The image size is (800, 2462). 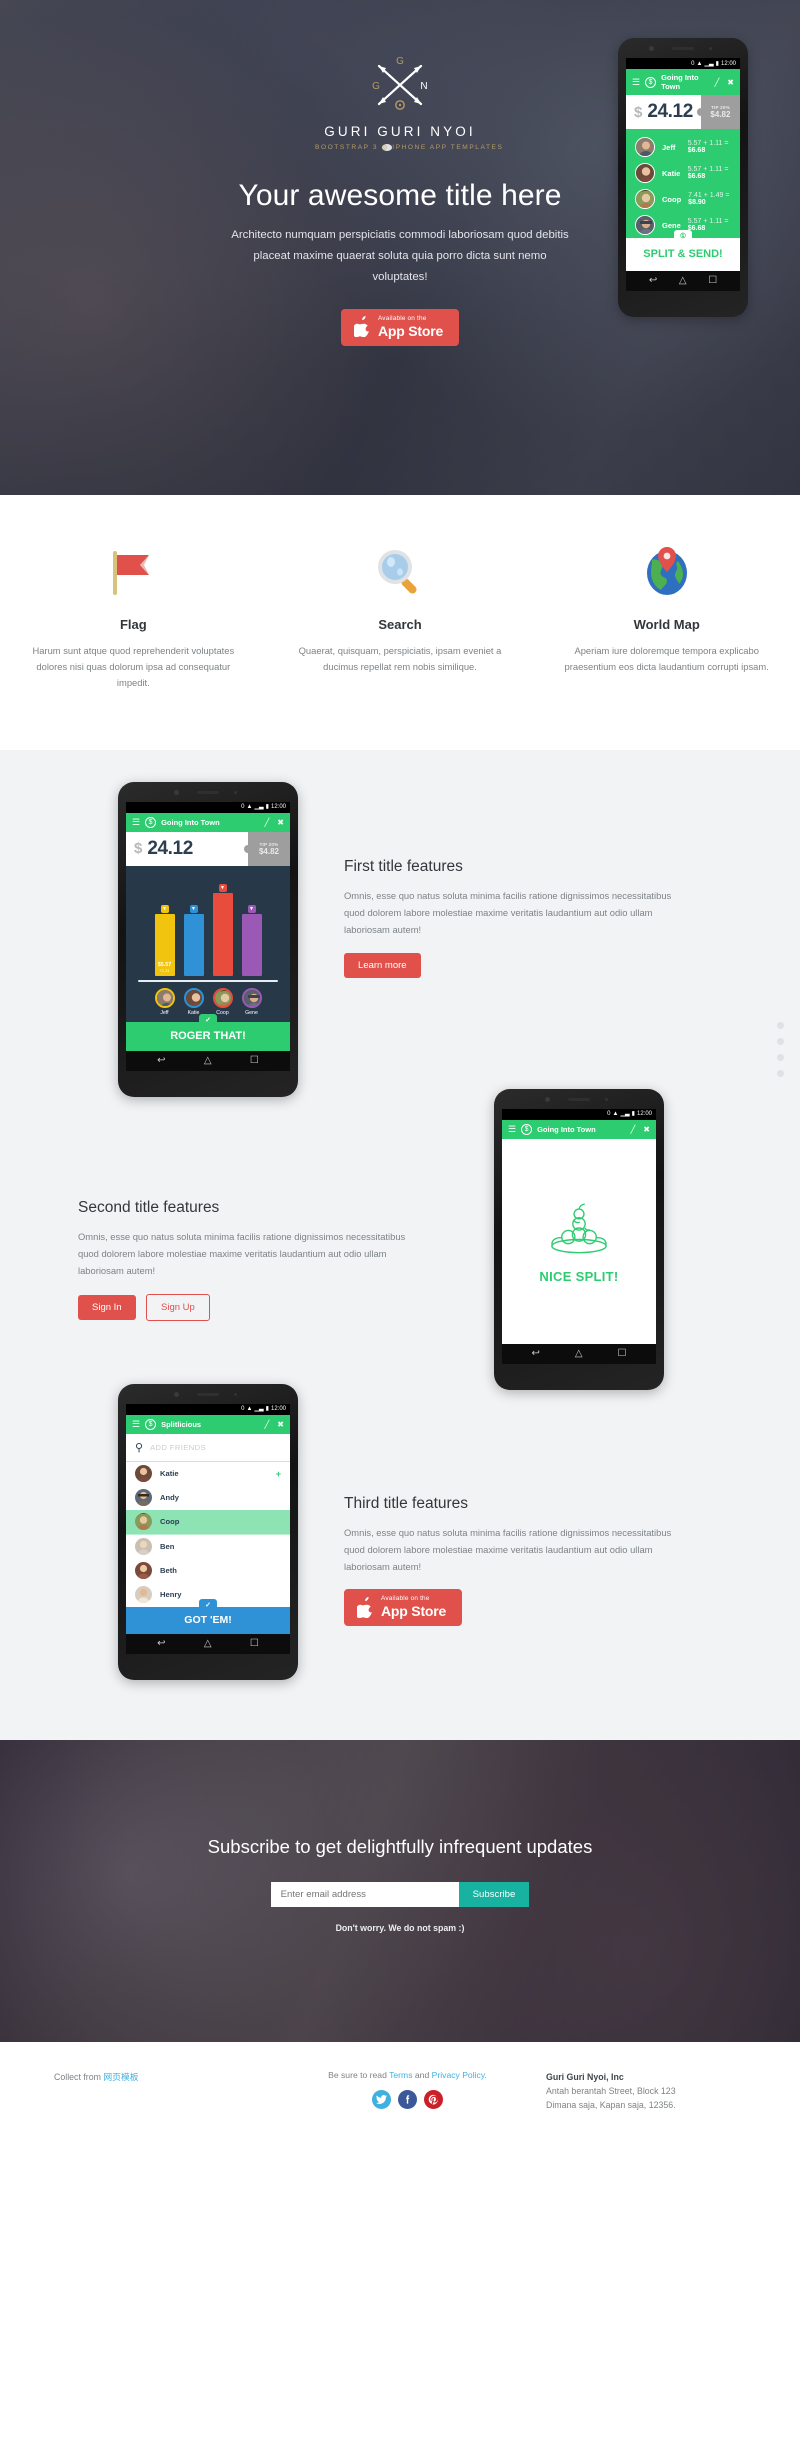 I want to click on subscribe-button: Subscribe, so click(x=494, y=1894).